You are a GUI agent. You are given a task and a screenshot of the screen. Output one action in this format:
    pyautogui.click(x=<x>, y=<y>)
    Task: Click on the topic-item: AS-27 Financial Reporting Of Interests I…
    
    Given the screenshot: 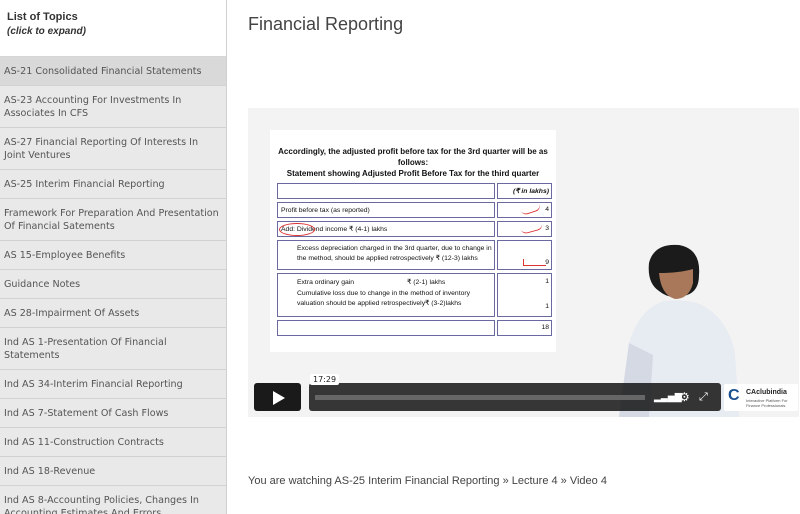 What is the action you would take?
    pyautogui.click(x=113, y=149)
    